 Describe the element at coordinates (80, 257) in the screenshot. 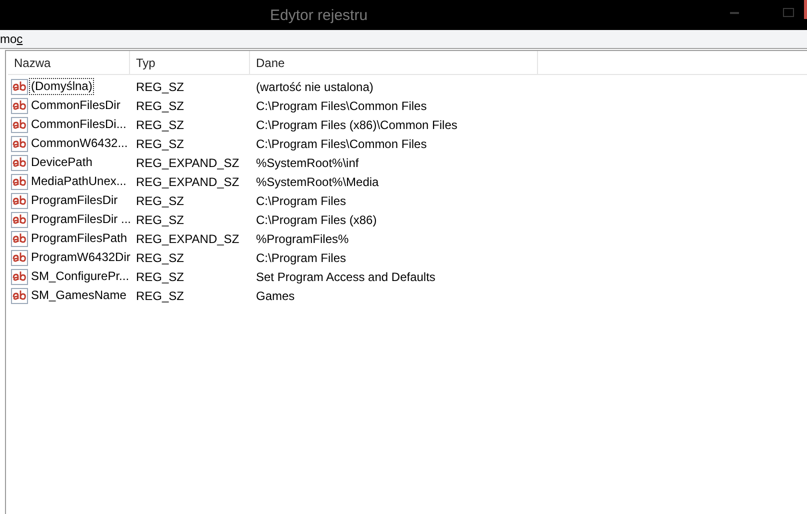

I see `value-name: ProgramW6432Dir` at that location.